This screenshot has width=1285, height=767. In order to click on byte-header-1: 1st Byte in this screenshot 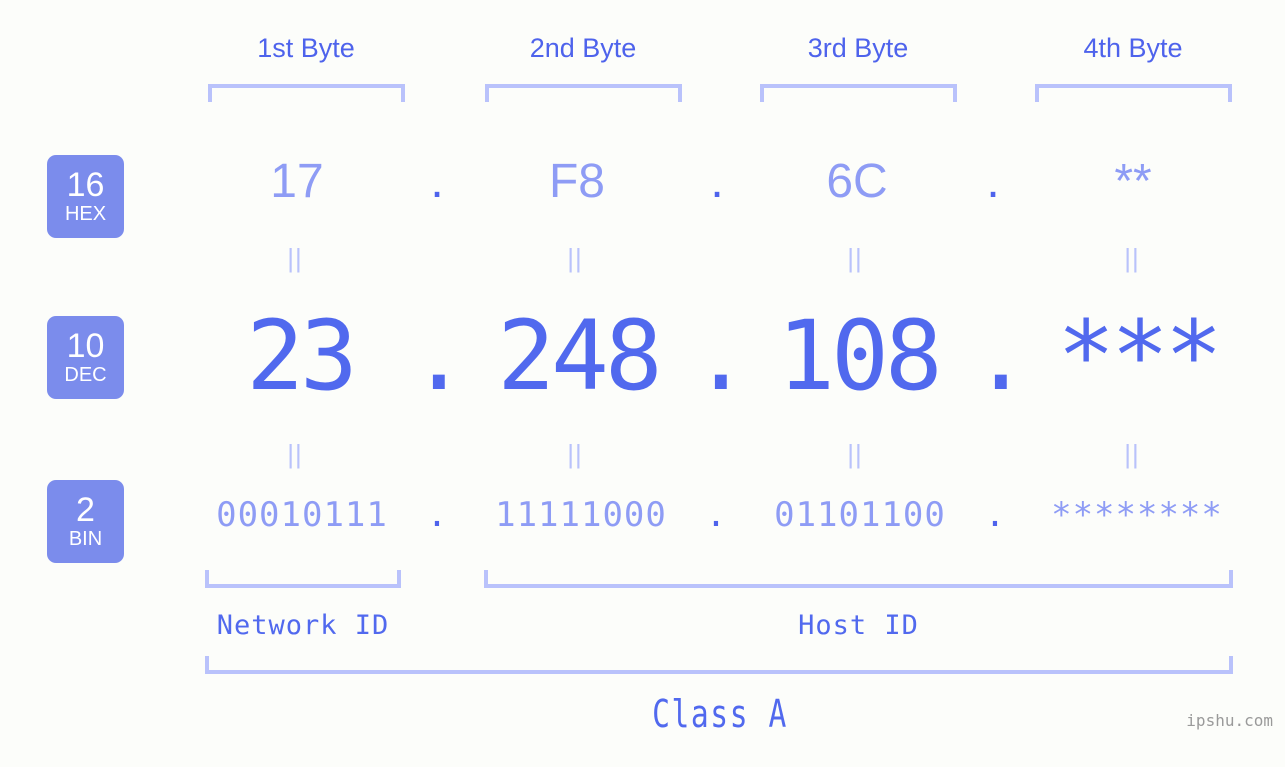, I will do `click(306, 48)`.